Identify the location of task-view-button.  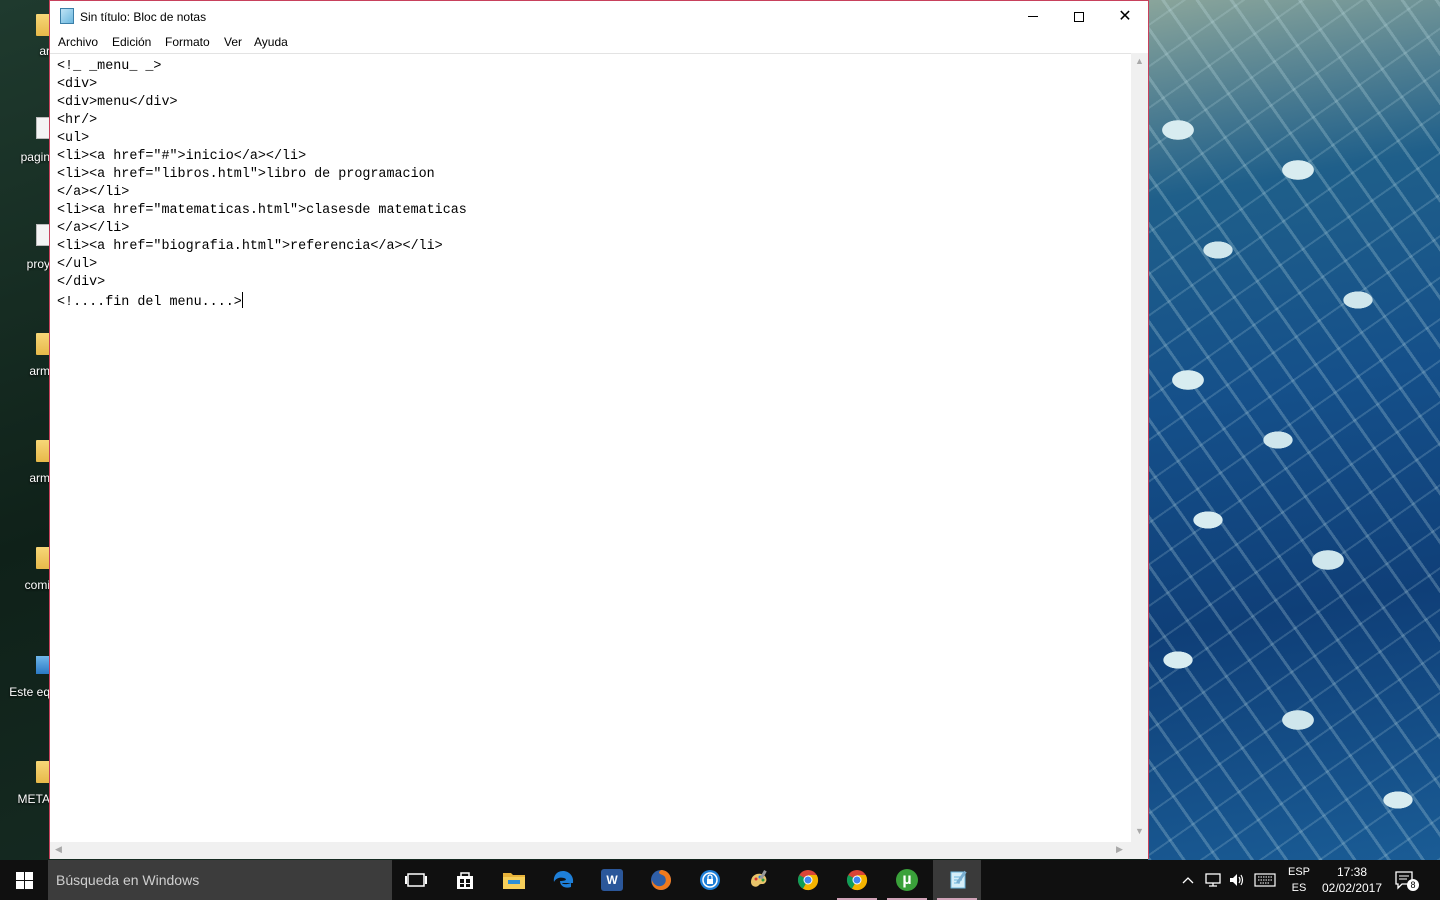
(416, 880).